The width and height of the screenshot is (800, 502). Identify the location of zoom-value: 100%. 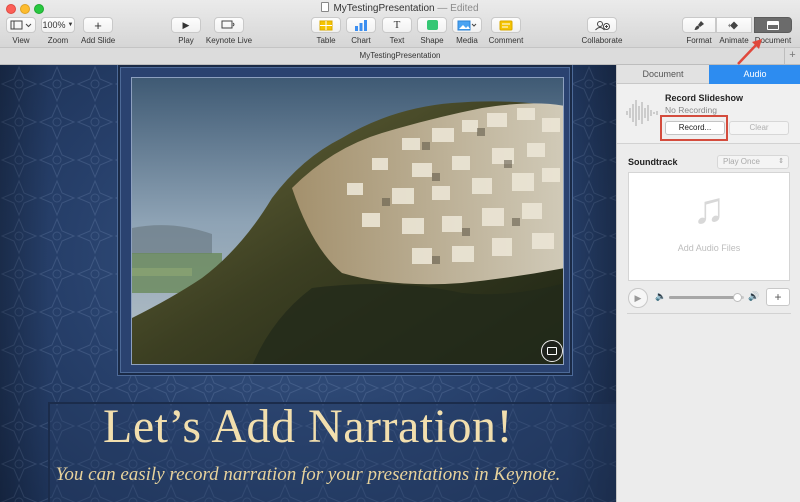
(54, 25).